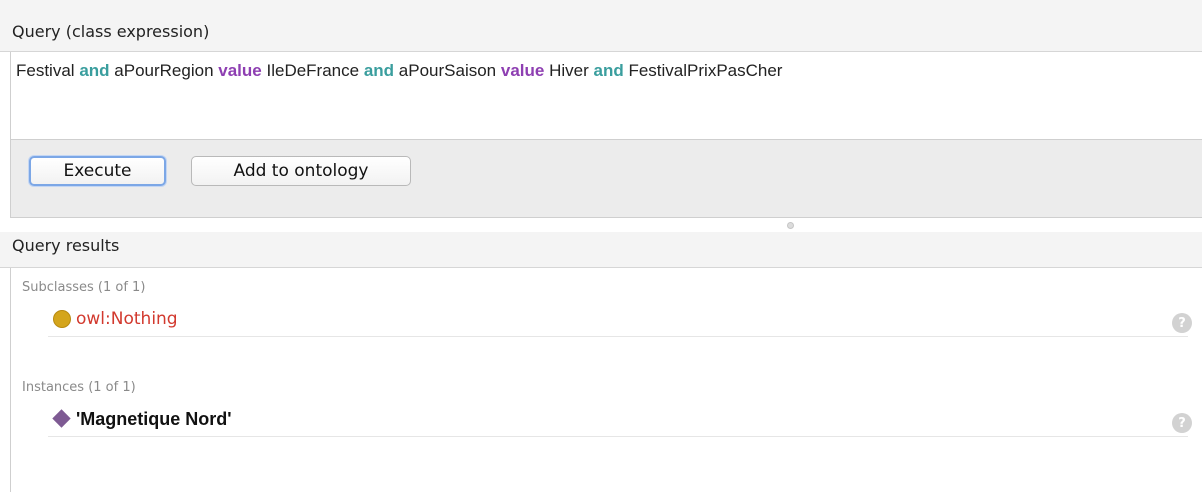  Describe the element at coordinates (127, 319) in the screenshot. I see `result-label: owl:Nothing` at that location.